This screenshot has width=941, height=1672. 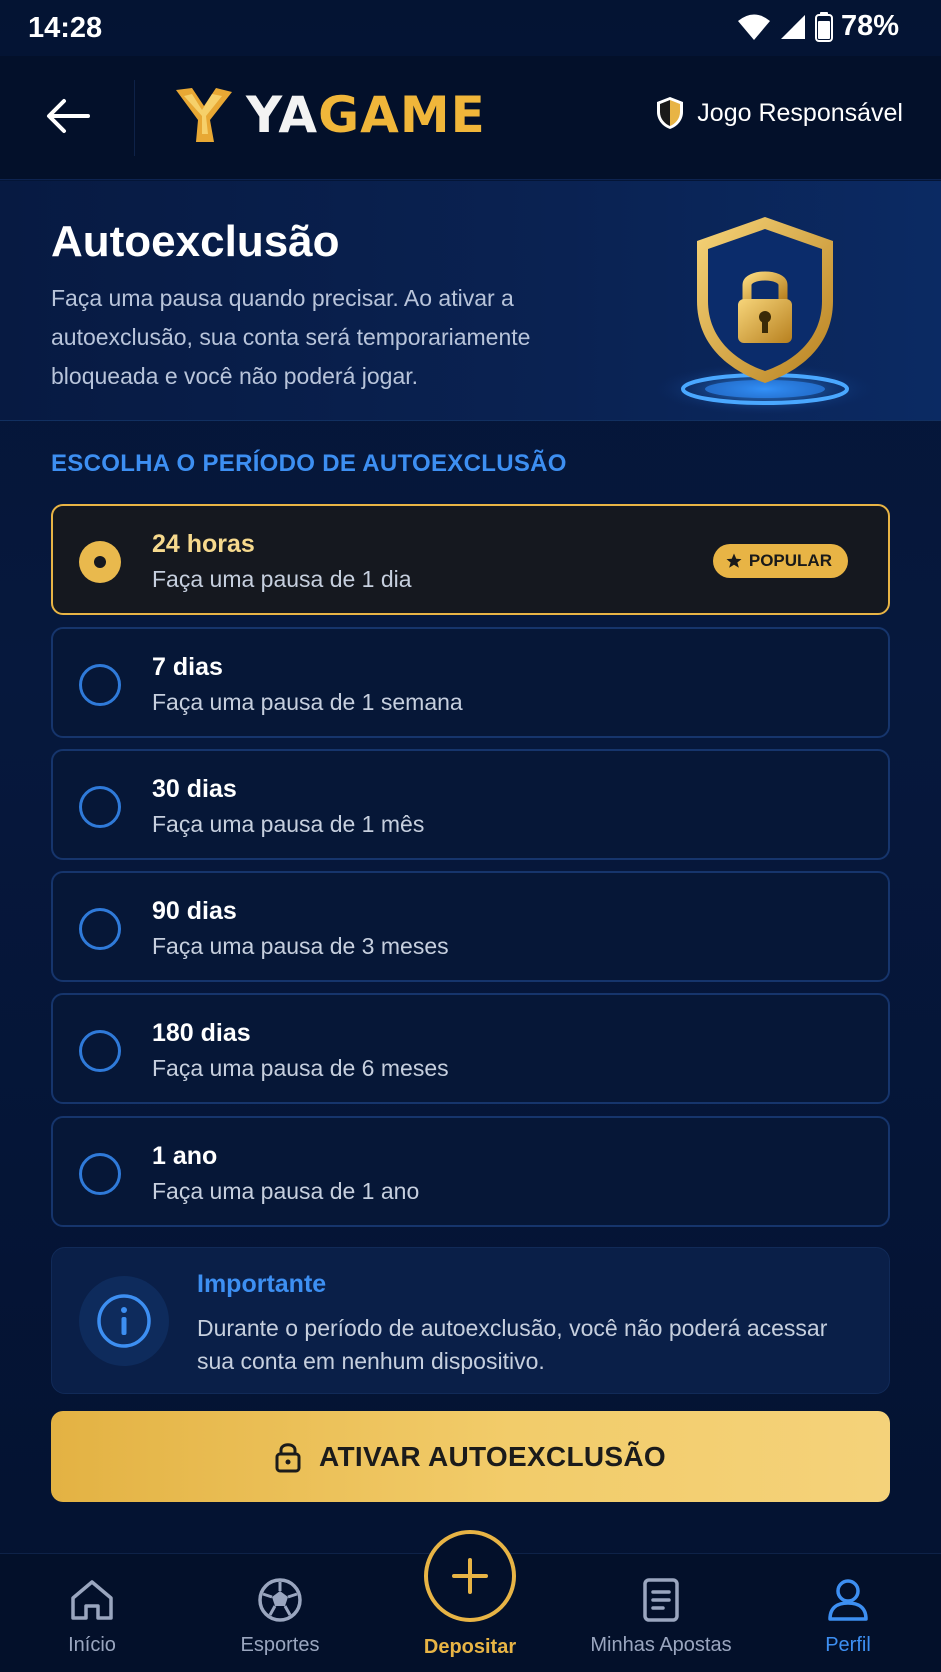 What do you see at coordinates (204, 115) in the screenshot?
I see `logo-mark-icon` at bounding box center [204, 115].